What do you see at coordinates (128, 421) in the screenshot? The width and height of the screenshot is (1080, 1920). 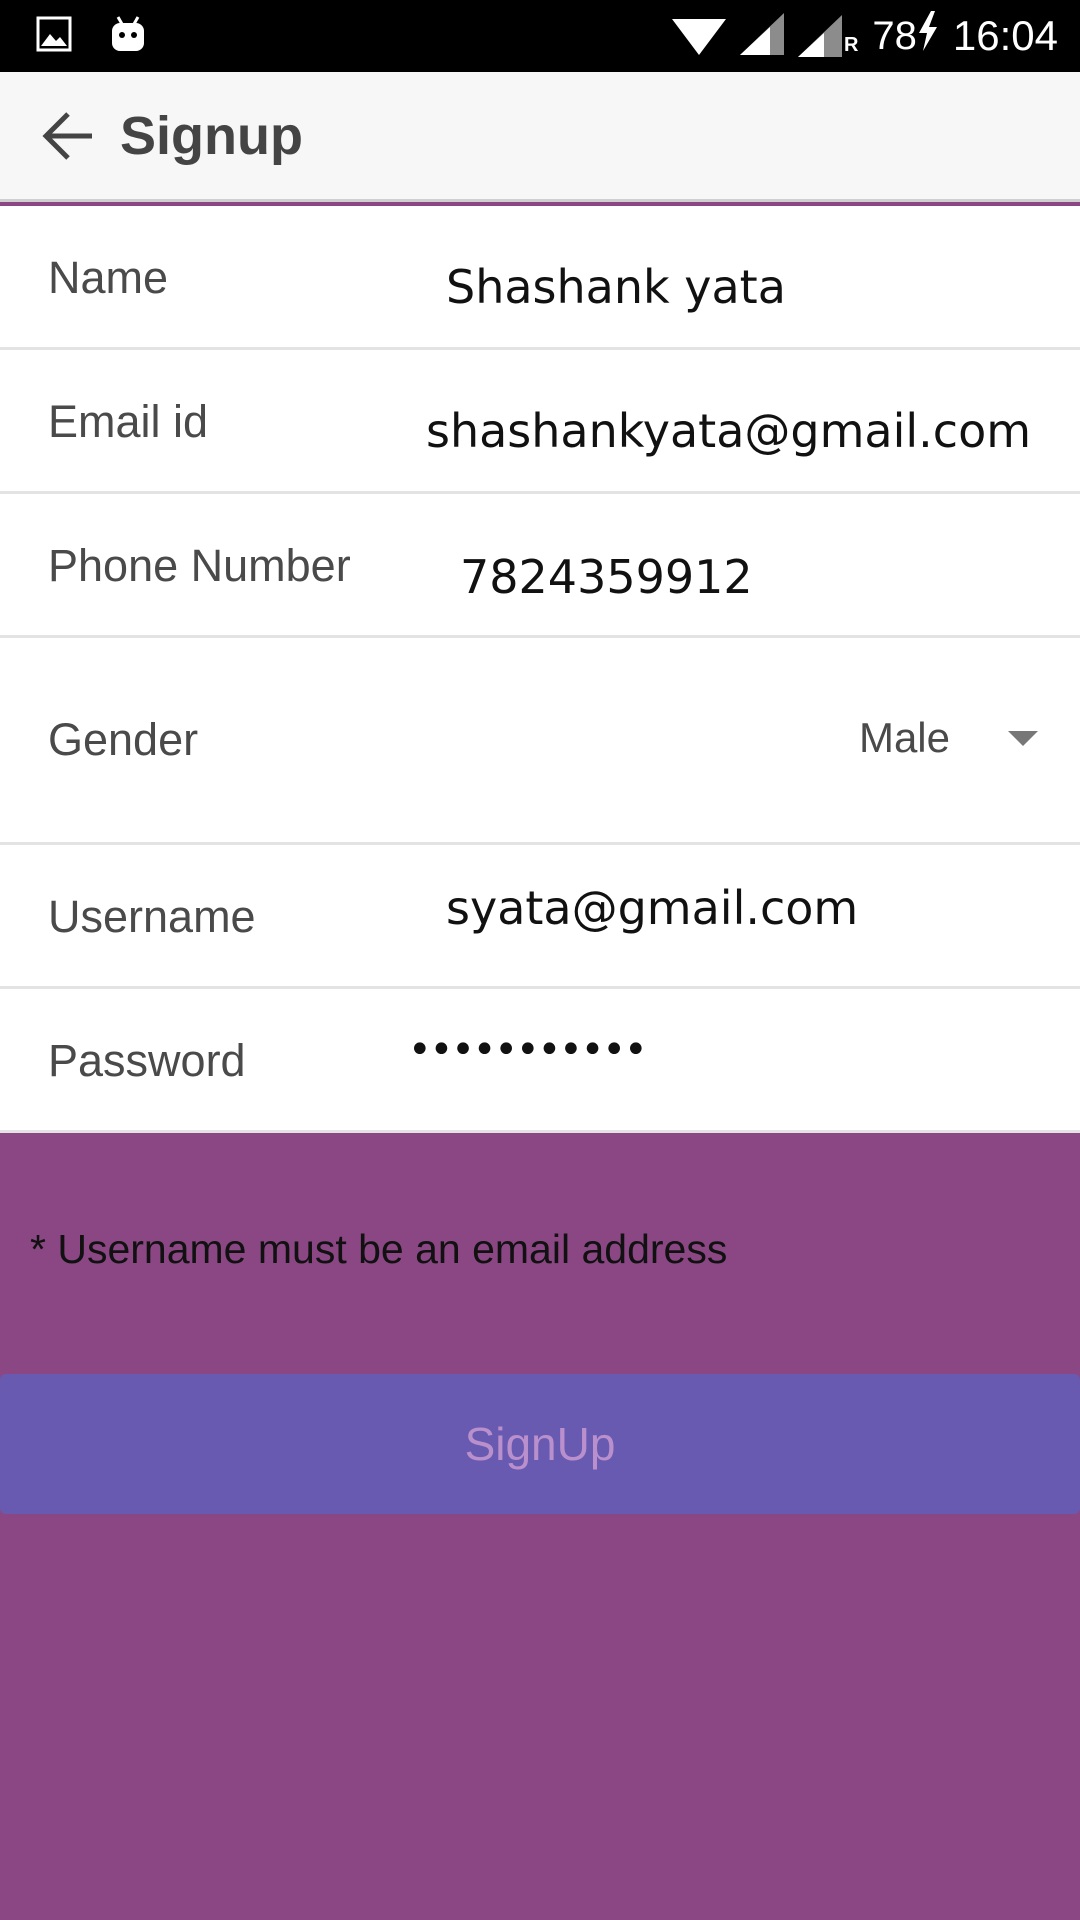 I see `email-label: Email id` at bounding box center [128, 421].